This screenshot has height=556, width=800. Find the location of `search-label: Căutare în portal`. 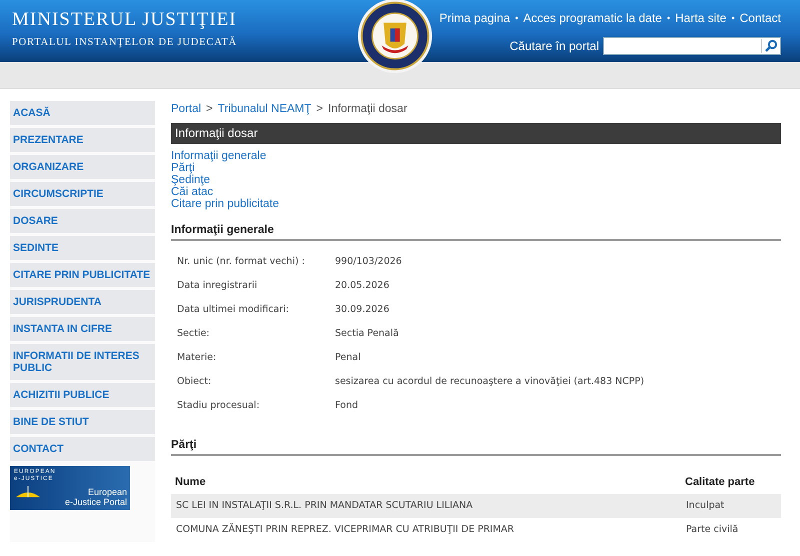

search-label: Căutare în portal is located at coordinates (554, 46).